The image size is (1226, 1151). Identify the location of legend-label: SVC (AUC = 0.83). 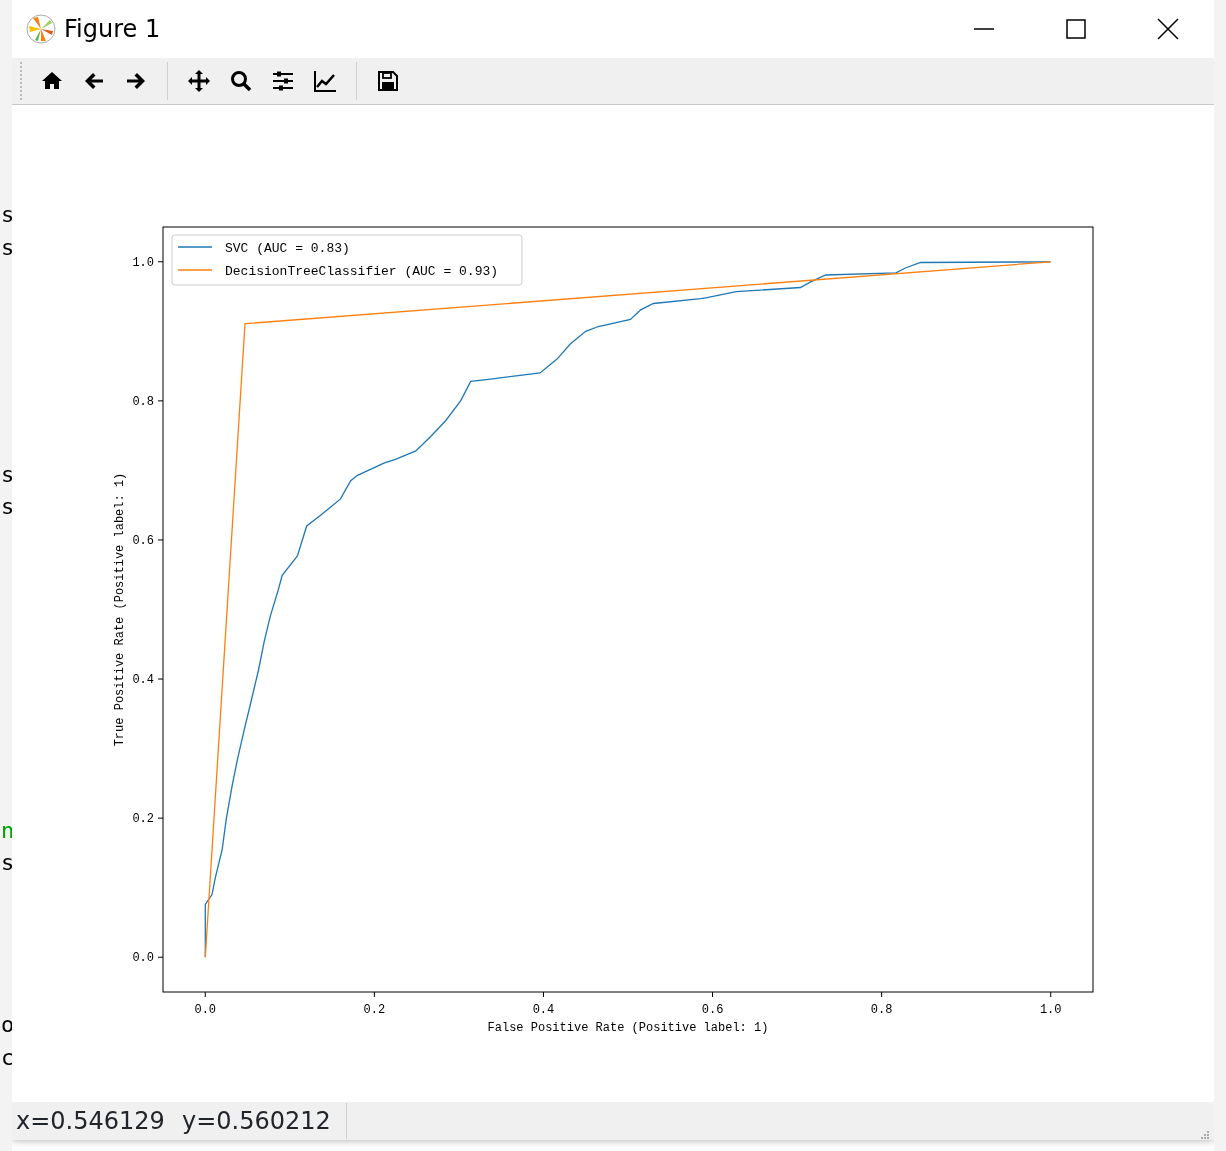
(287, 248).